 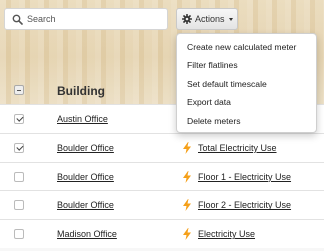 What do you see at coordinates (81, 91) in the screenshot?
I see `column-header-building: Building` at bounding box center [81, 91].